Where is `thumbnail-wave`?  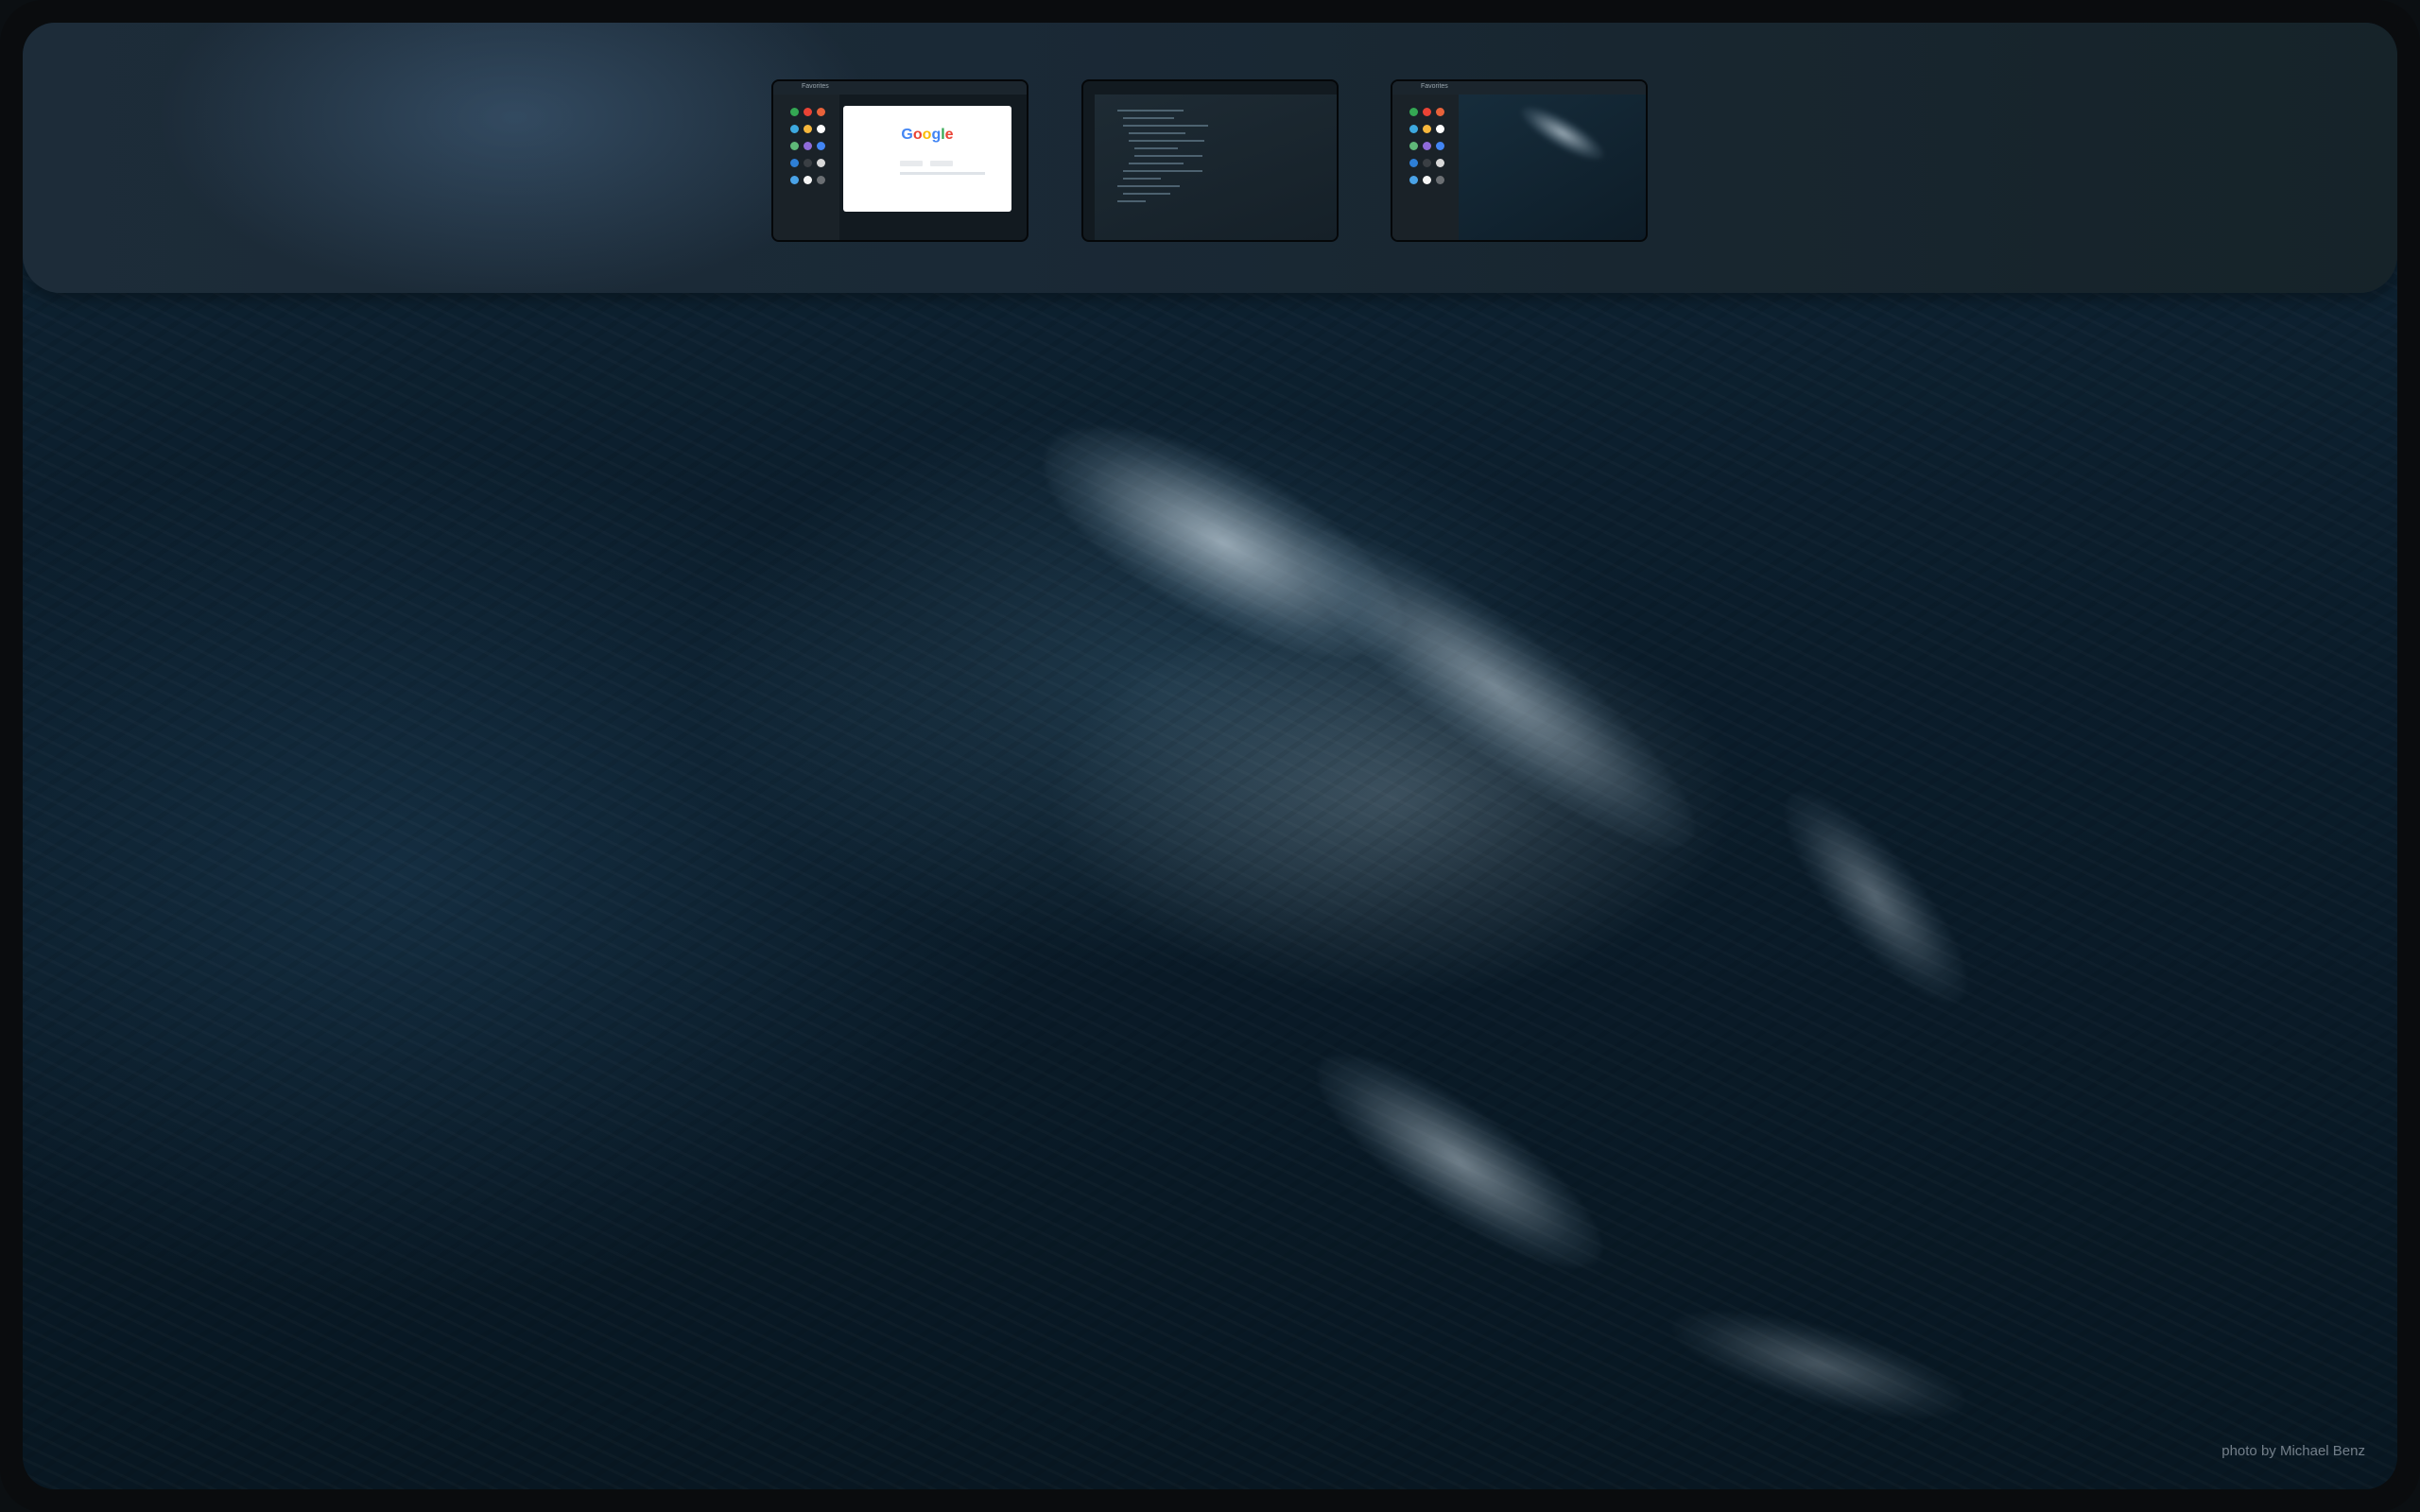 thumbnail-wave is located at coordinates (1562, 133).